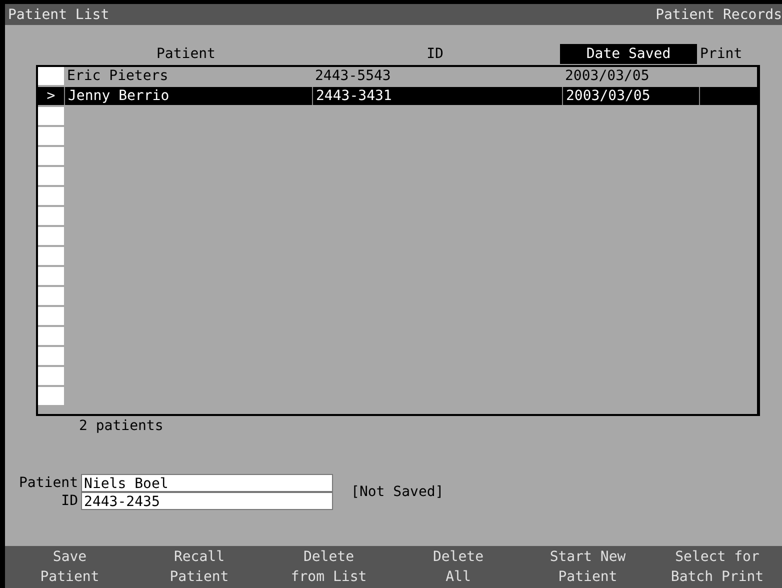  Describe the element at coordinates (437, 96) in the screenshot. I see `table-cell: 2443-3431` at that location.